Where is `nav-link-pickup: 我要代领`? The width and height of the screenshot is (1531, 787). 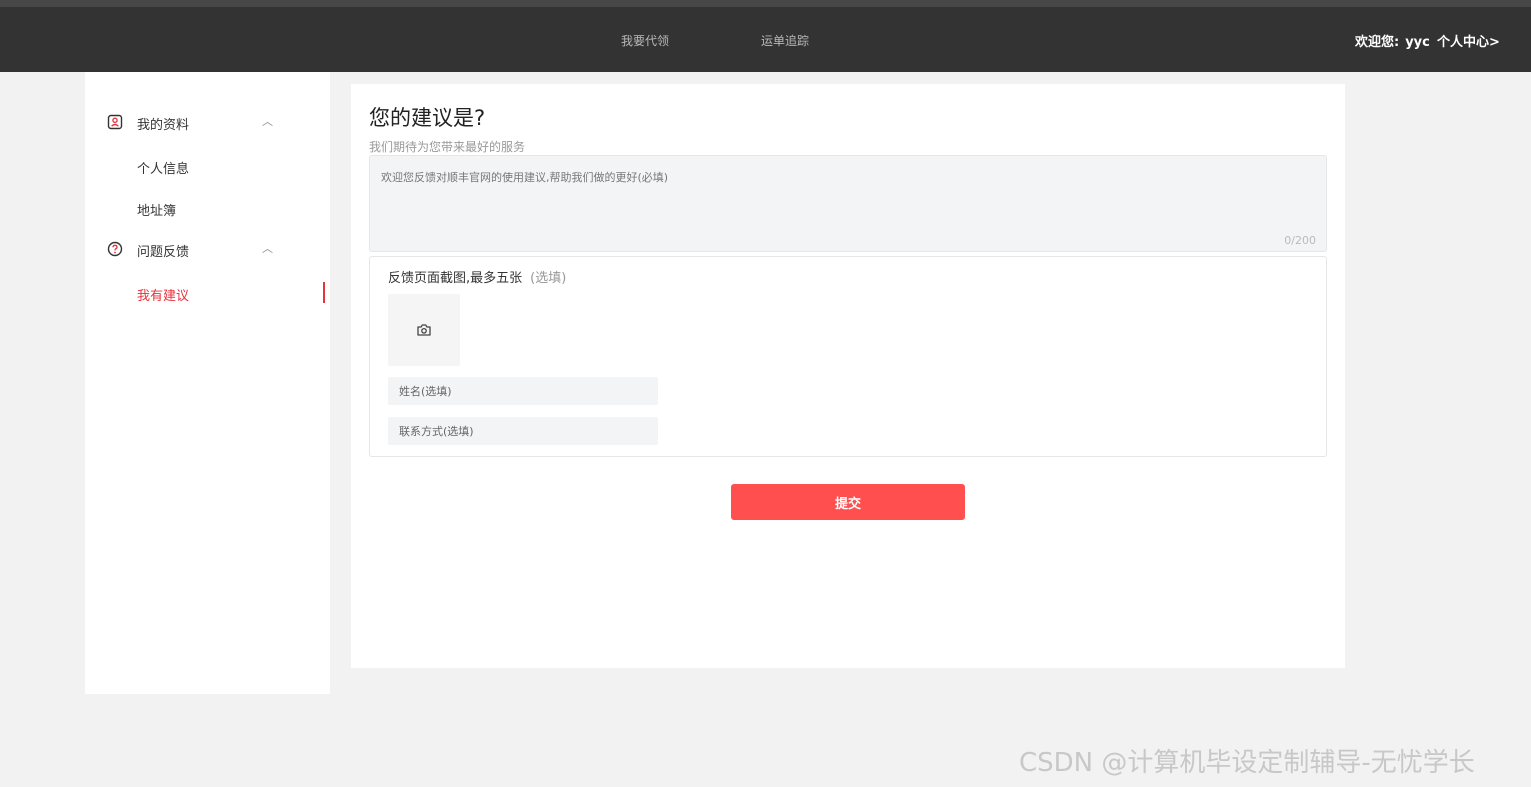 nav-link-pickup: 我要代领 is located at coordinates (645, 40).